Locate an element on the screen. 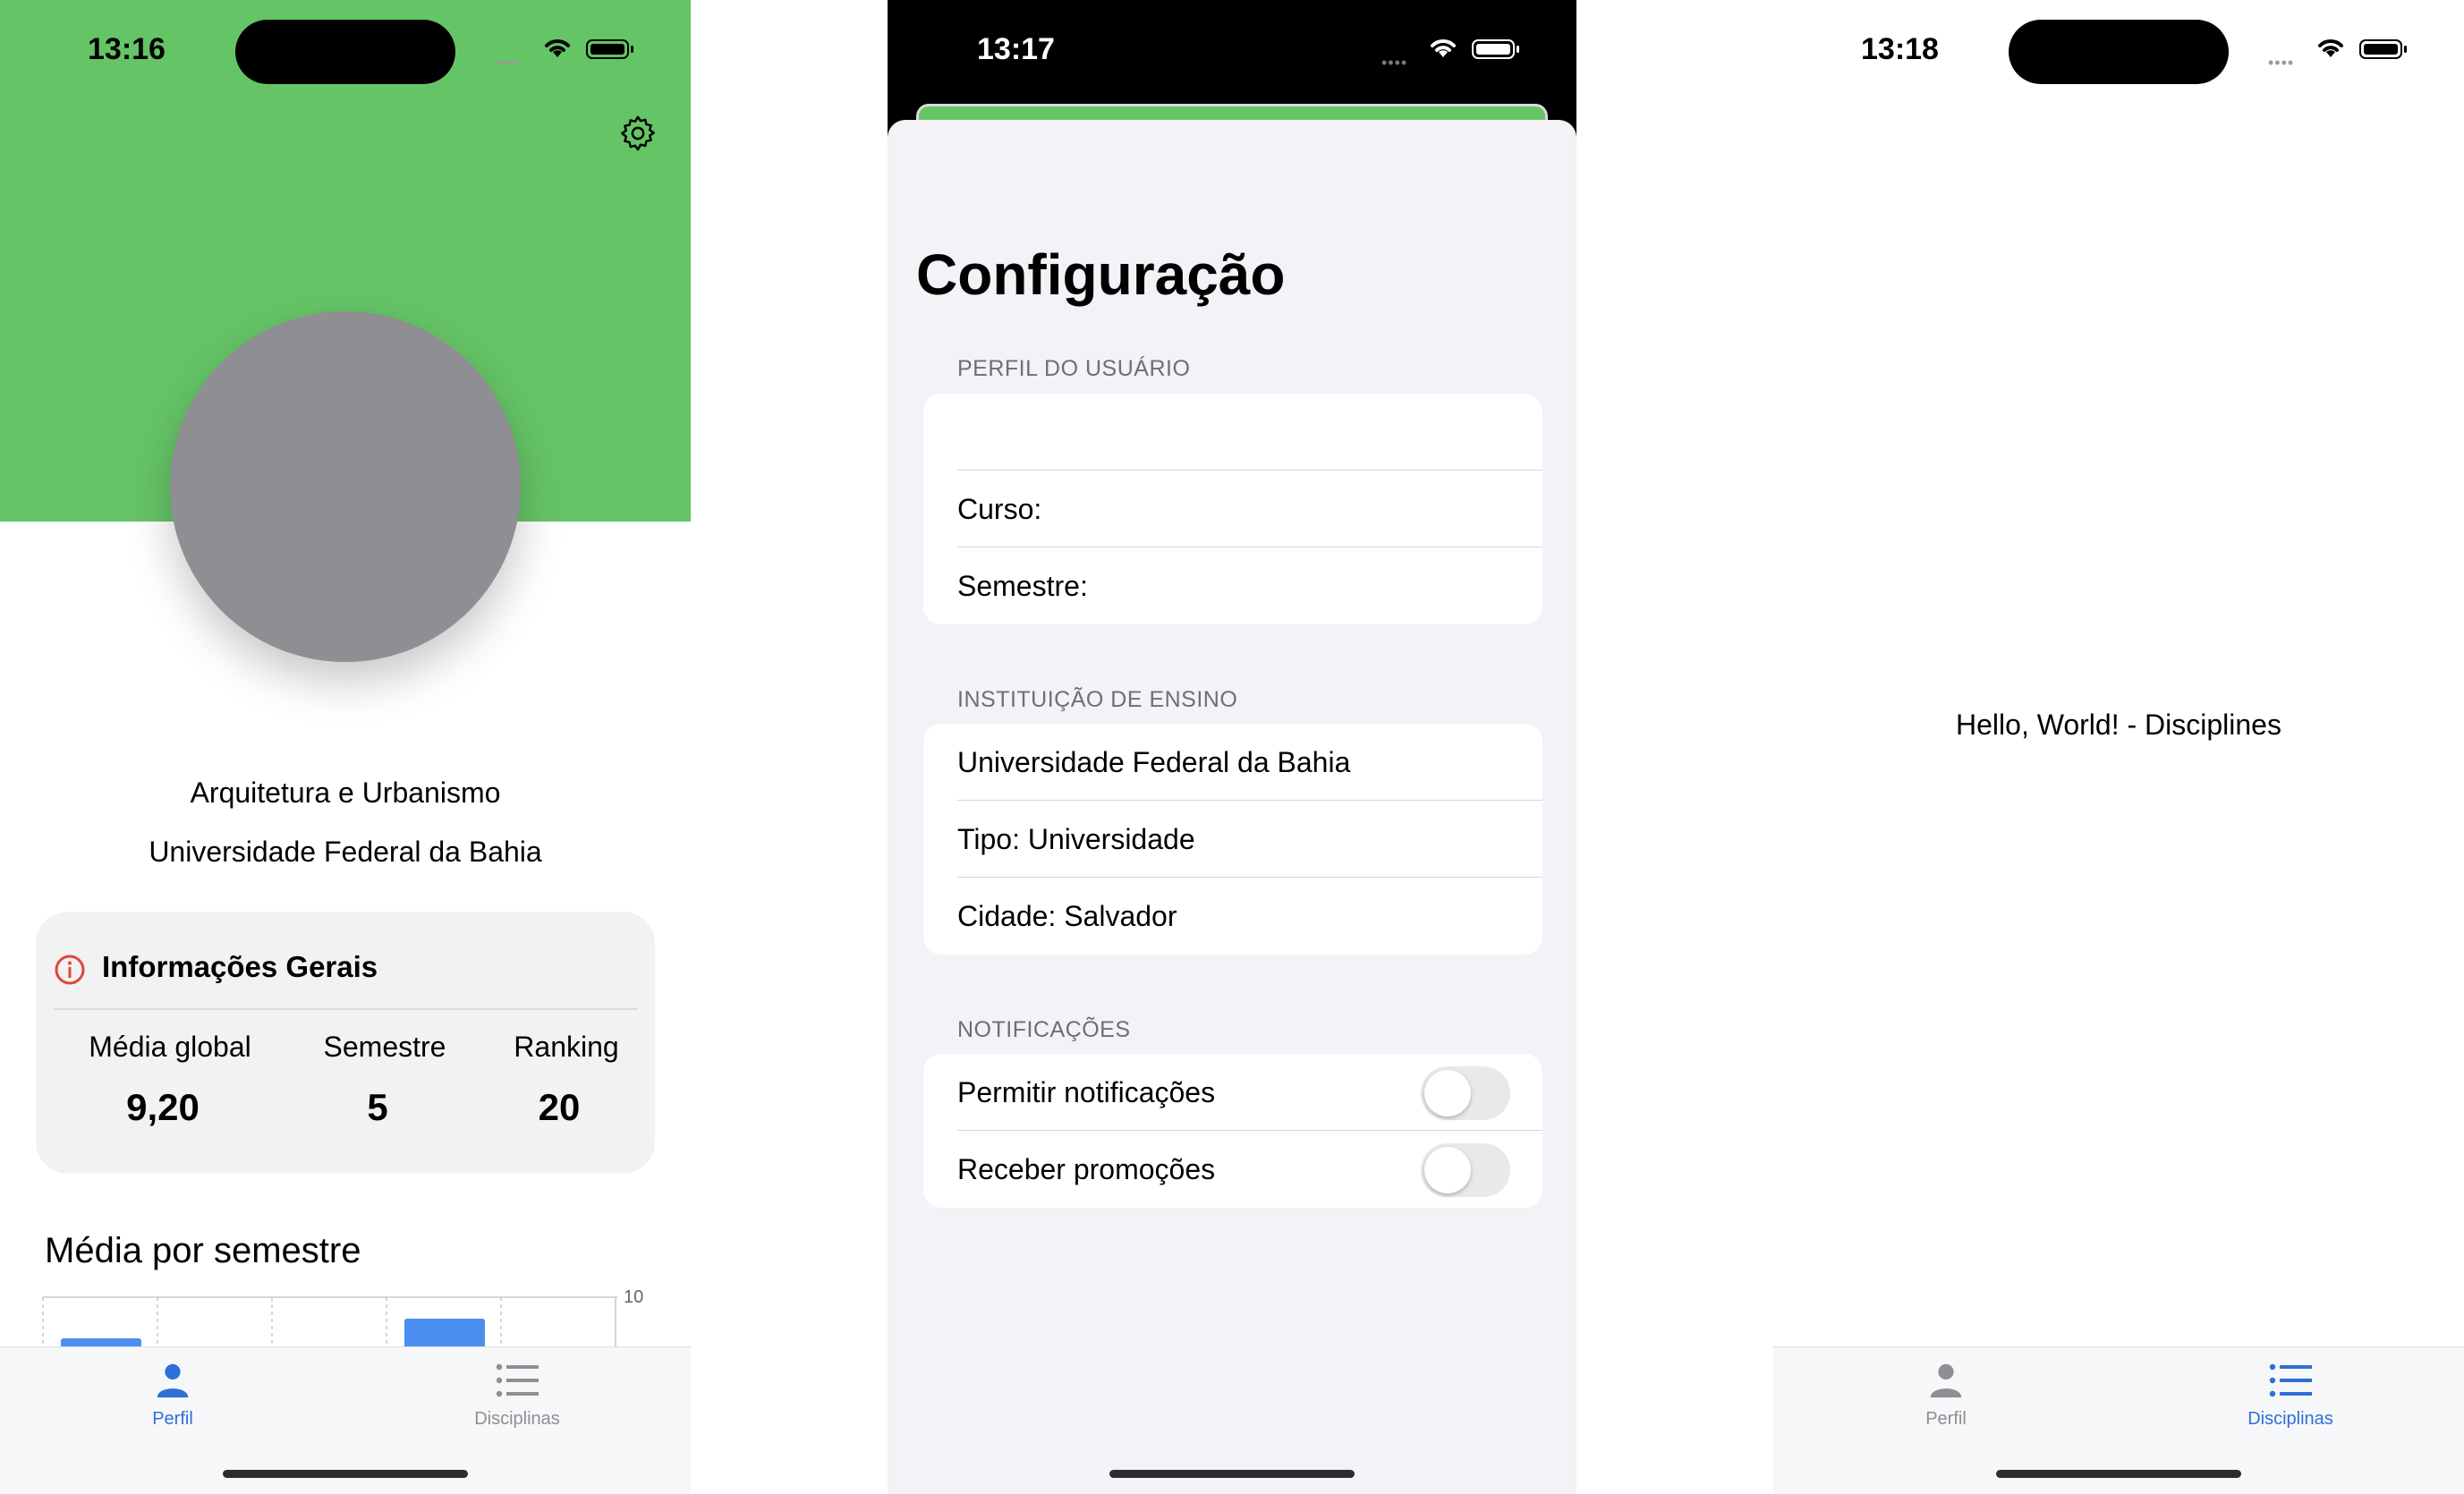  stat-label-semestre: Semestre is located at coordinates (384, 1047).